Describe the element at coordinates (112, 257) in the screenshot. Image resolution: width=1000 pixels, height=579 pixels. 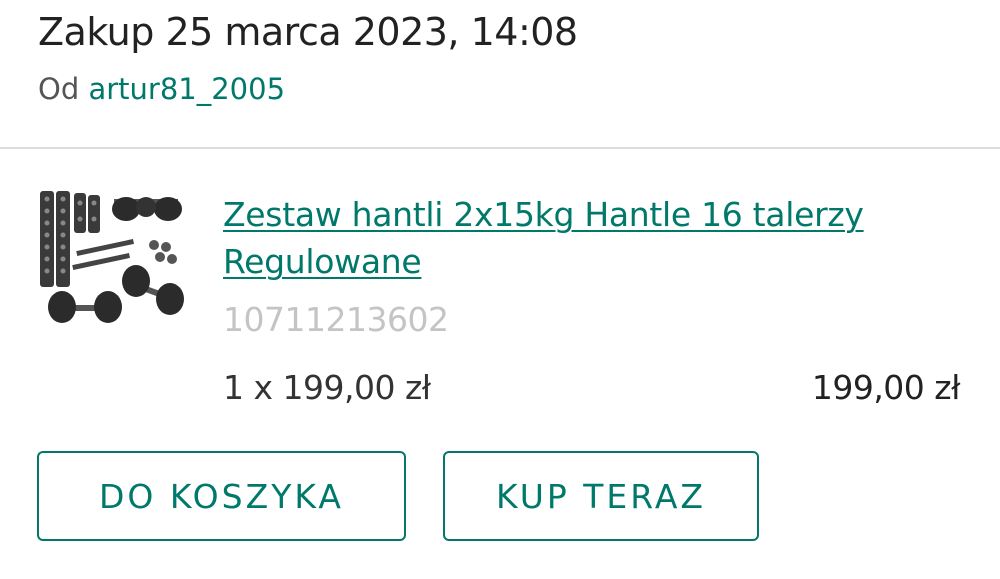
I see `dumbbell-set-image` at that location.